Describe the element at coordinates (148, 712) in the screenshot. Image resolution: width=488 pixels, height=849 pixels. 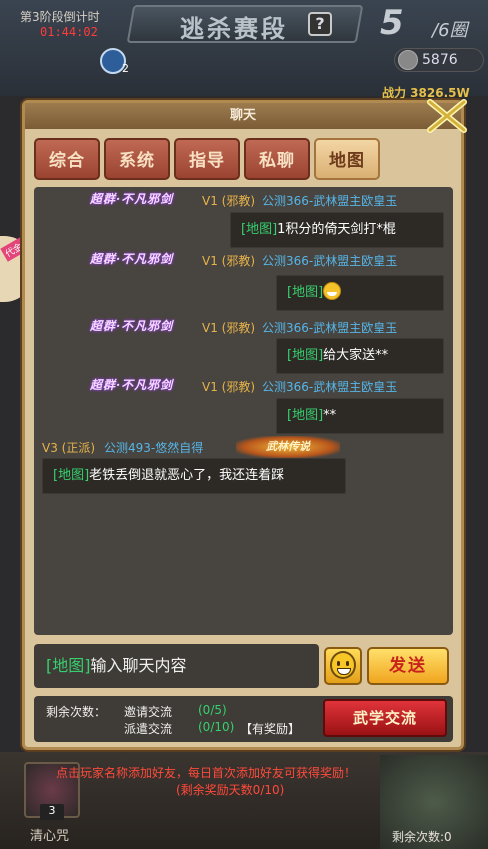
I see `invite-label: 邀请交流` at that location.